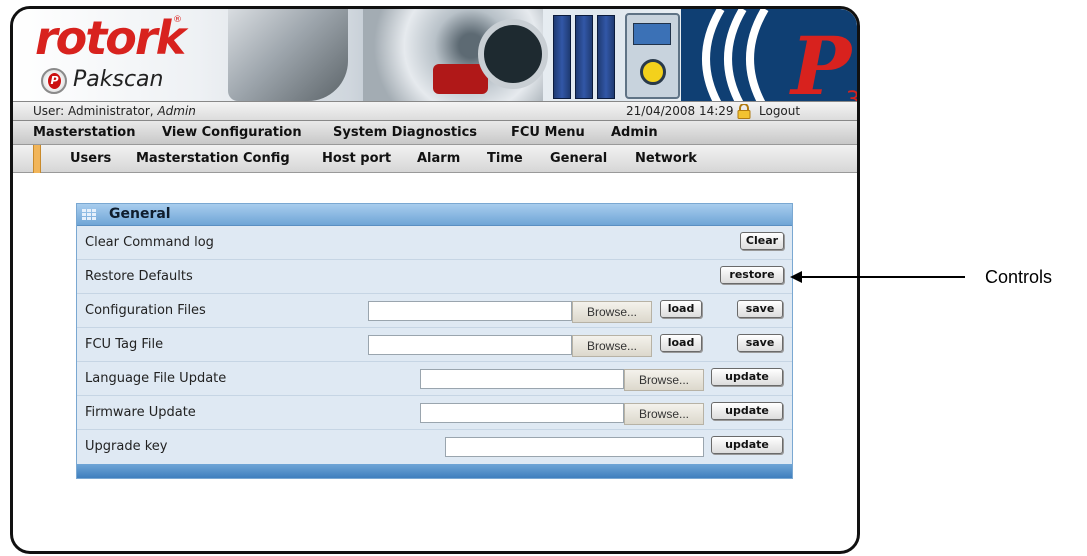 The image size is (1087, 556). Describe the element at coordinates (84, 132) in the screenshot. I see `menu-masterstation: Masterstation` at that location.